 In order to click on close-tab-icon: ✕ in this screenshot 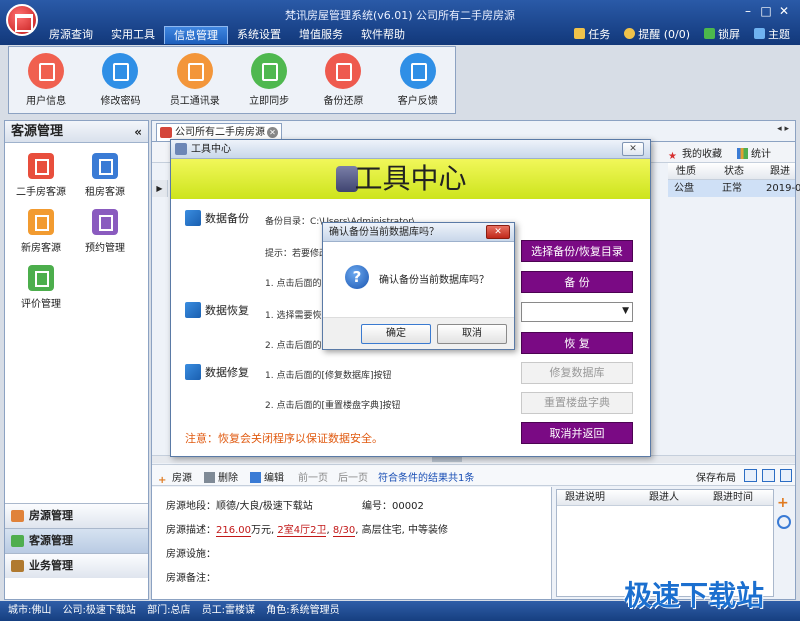, I will do `click(272, 132)`.